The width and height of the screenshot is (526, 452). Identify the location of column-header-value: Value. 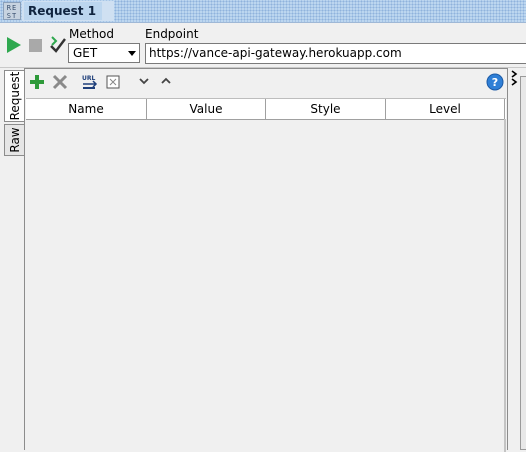
(206, 109).